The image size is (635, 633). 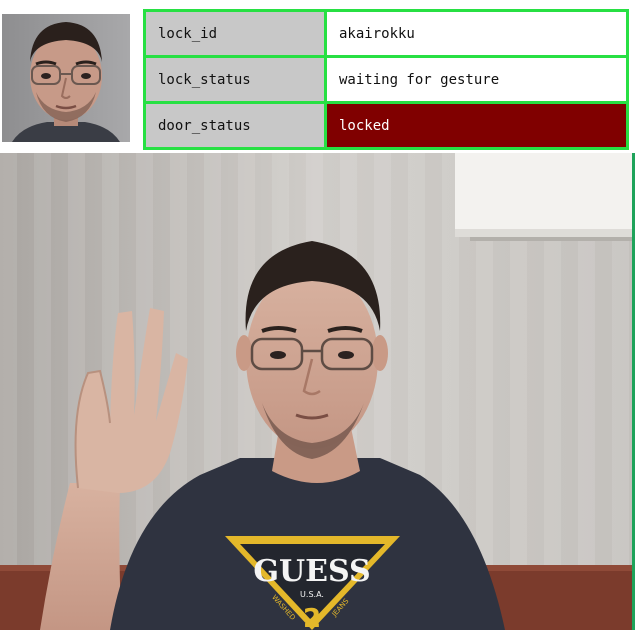 I want to click on table-row: door_status locked, so click(x=386, y=125).